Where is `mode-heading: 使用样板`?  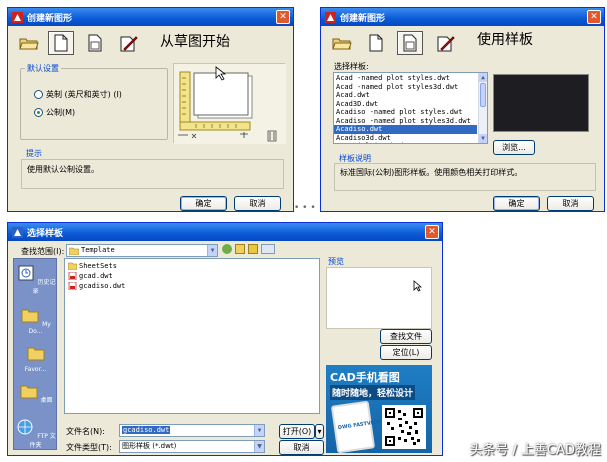 mode-heading: 使用样板 is located at coordinates (505, 40).